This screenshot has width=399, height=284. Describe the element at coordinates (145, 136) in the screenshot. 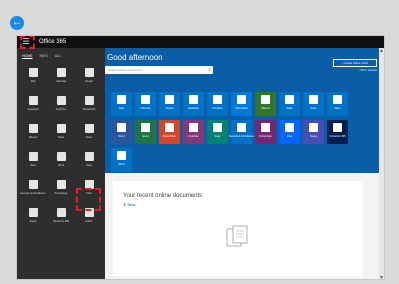

I see `app-tile-label: Excel` at that location.